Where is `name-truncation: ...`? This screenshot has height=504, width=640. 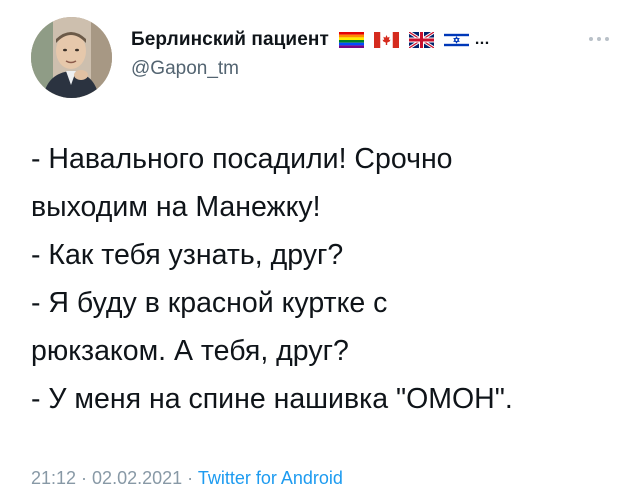
name-truncation: ... is located at coordinates (482, 39).